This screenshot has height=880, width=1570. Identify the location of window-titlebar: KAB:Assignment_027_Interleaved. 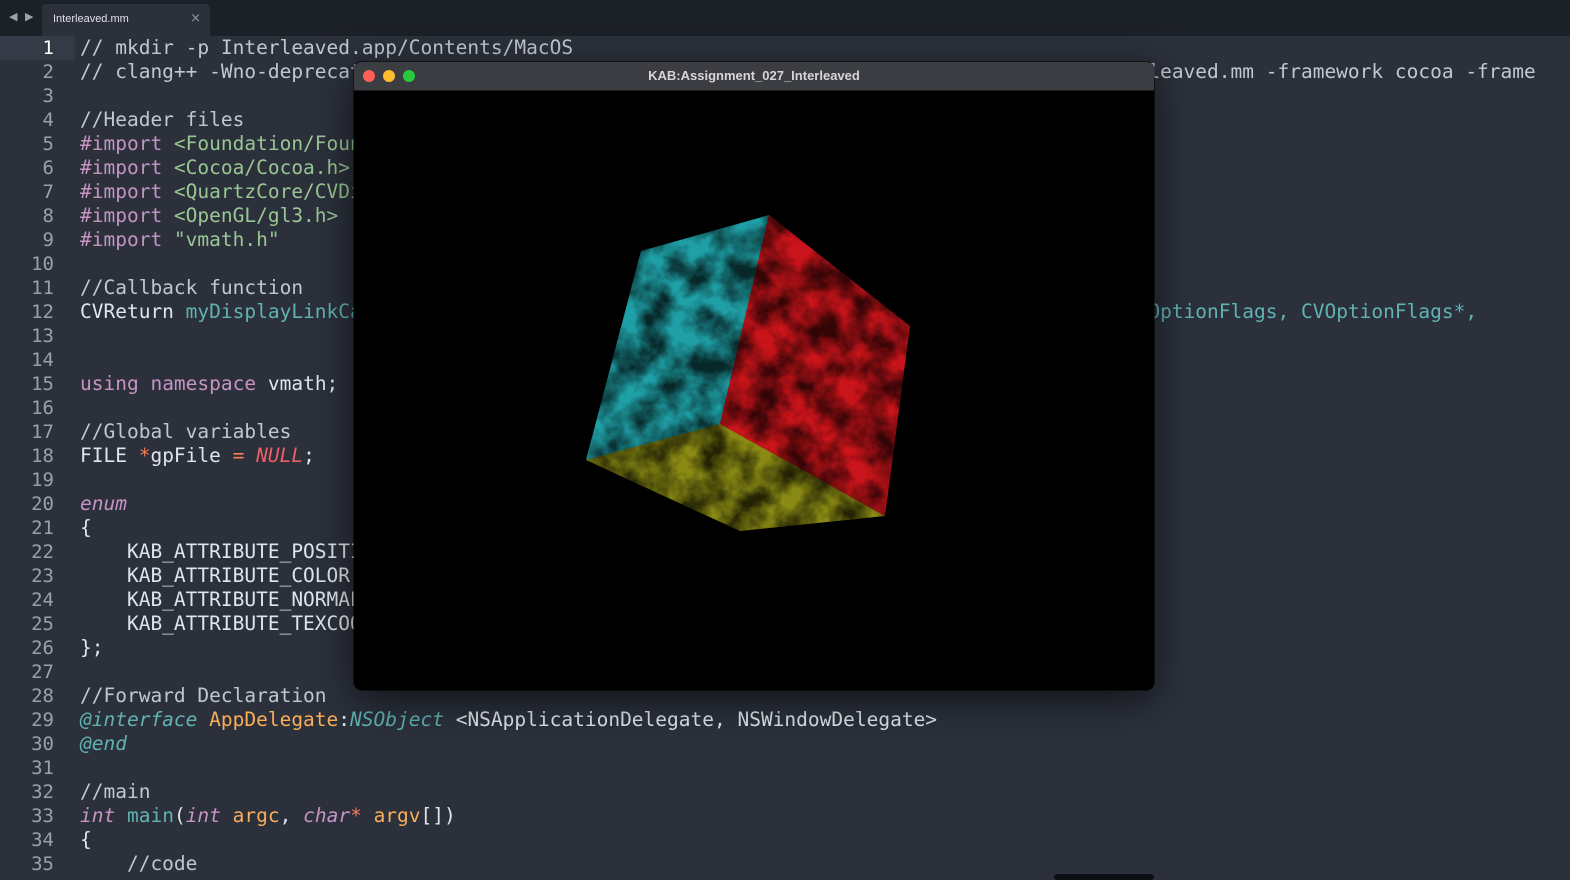
(754, 76).